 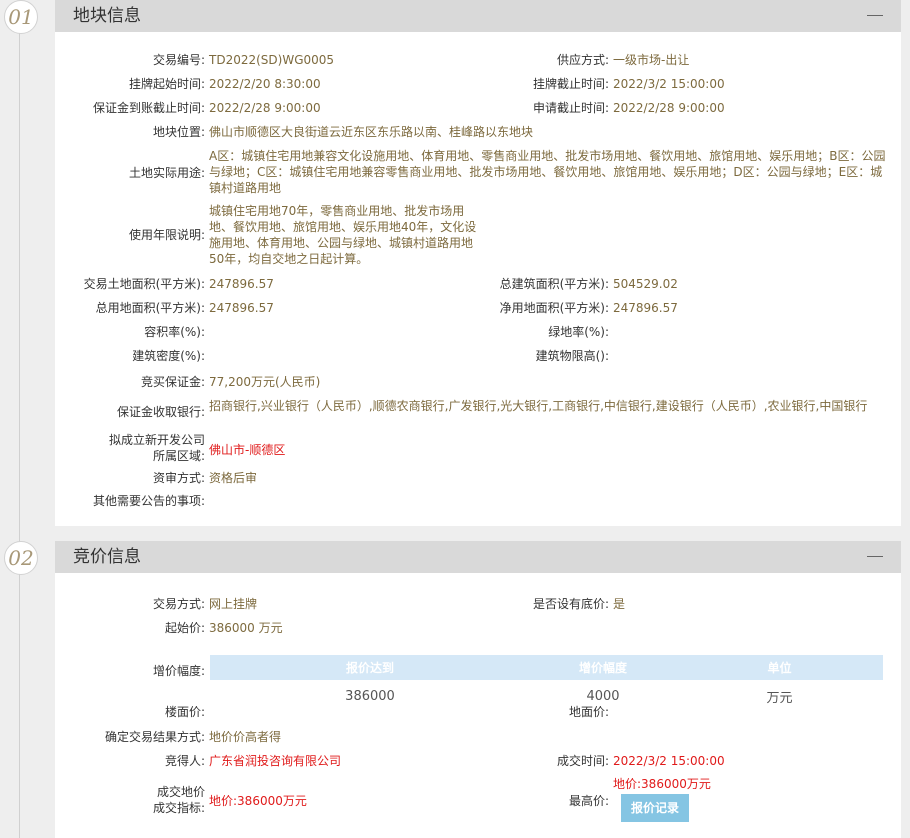 I want to click on section-header: 地块信息, so click(x=478, y=16).